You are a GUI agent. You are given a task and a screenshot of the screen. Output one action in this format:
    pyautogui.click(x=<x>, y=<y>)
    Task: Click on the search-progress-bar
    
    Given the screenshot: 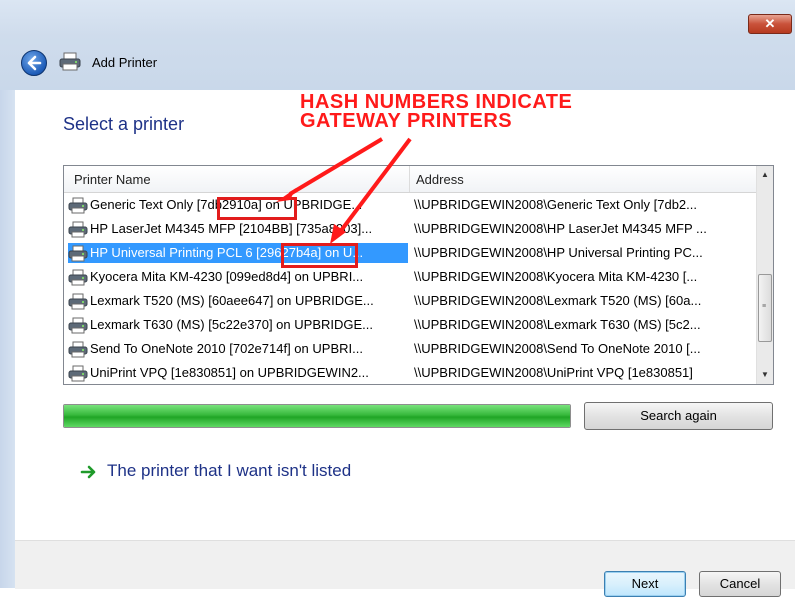 What is the action you would take?
    pyautogui.click(x=317, y=416)
    